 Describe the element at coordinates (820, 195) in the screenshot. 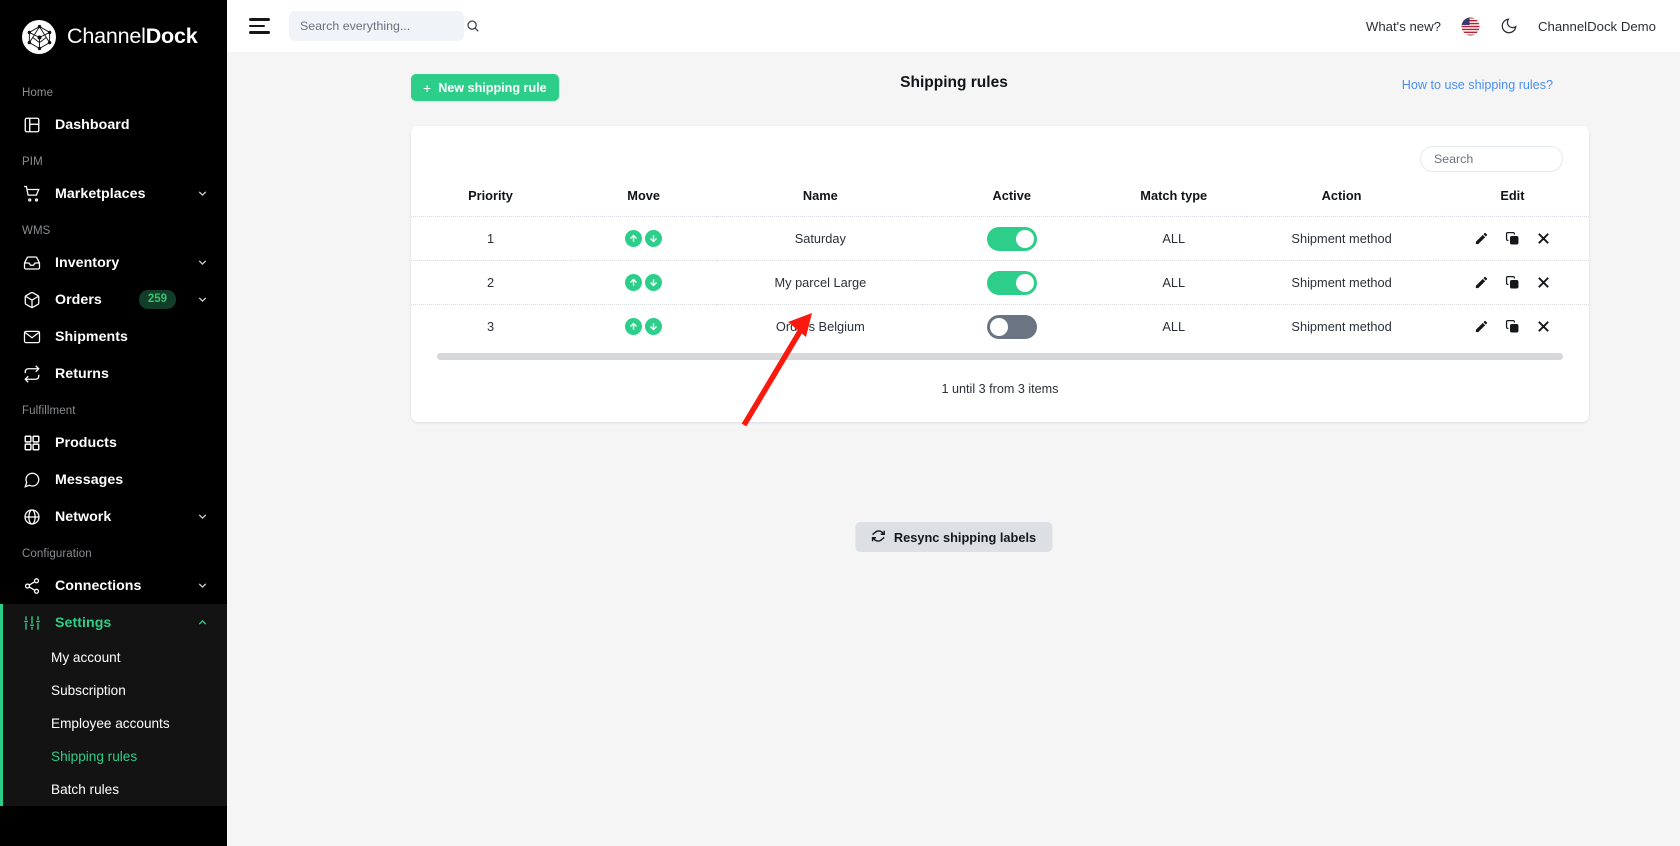

I see `column-header-name: Name` at that location.